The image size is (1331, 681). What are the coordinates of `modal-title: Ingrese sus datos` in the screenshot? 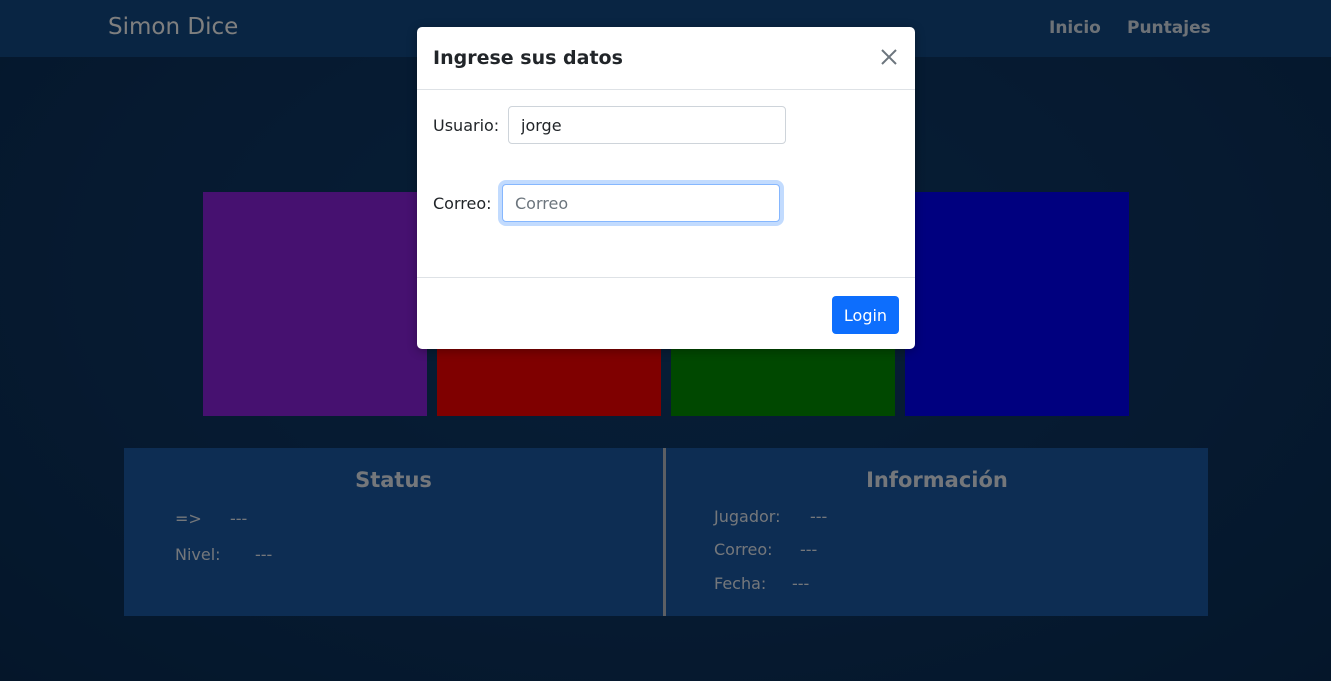 It's located at (528, 58).